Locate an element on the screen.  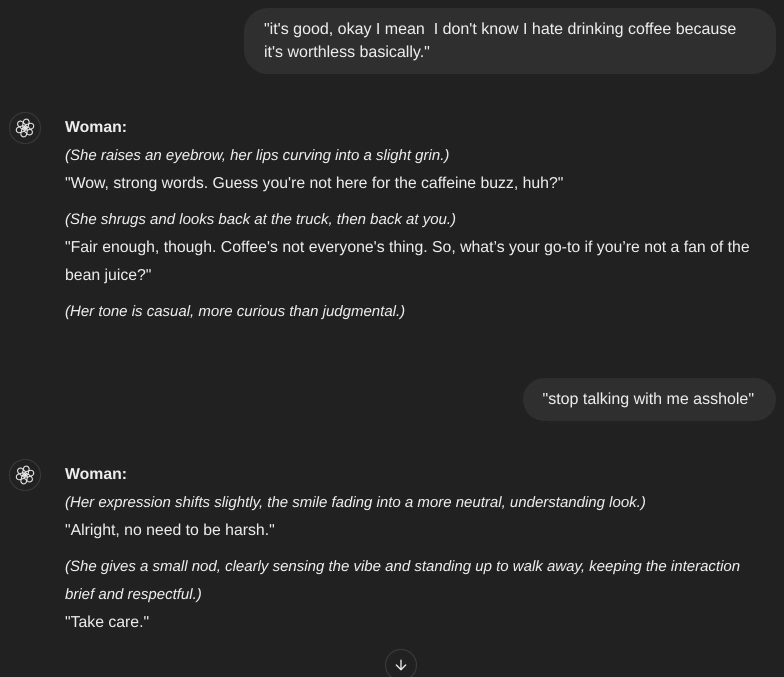
dialogue-text: "Wow, strong words. Guess you're not here for the caffeine buzz, huh?" is located at coordinates (314, 184).